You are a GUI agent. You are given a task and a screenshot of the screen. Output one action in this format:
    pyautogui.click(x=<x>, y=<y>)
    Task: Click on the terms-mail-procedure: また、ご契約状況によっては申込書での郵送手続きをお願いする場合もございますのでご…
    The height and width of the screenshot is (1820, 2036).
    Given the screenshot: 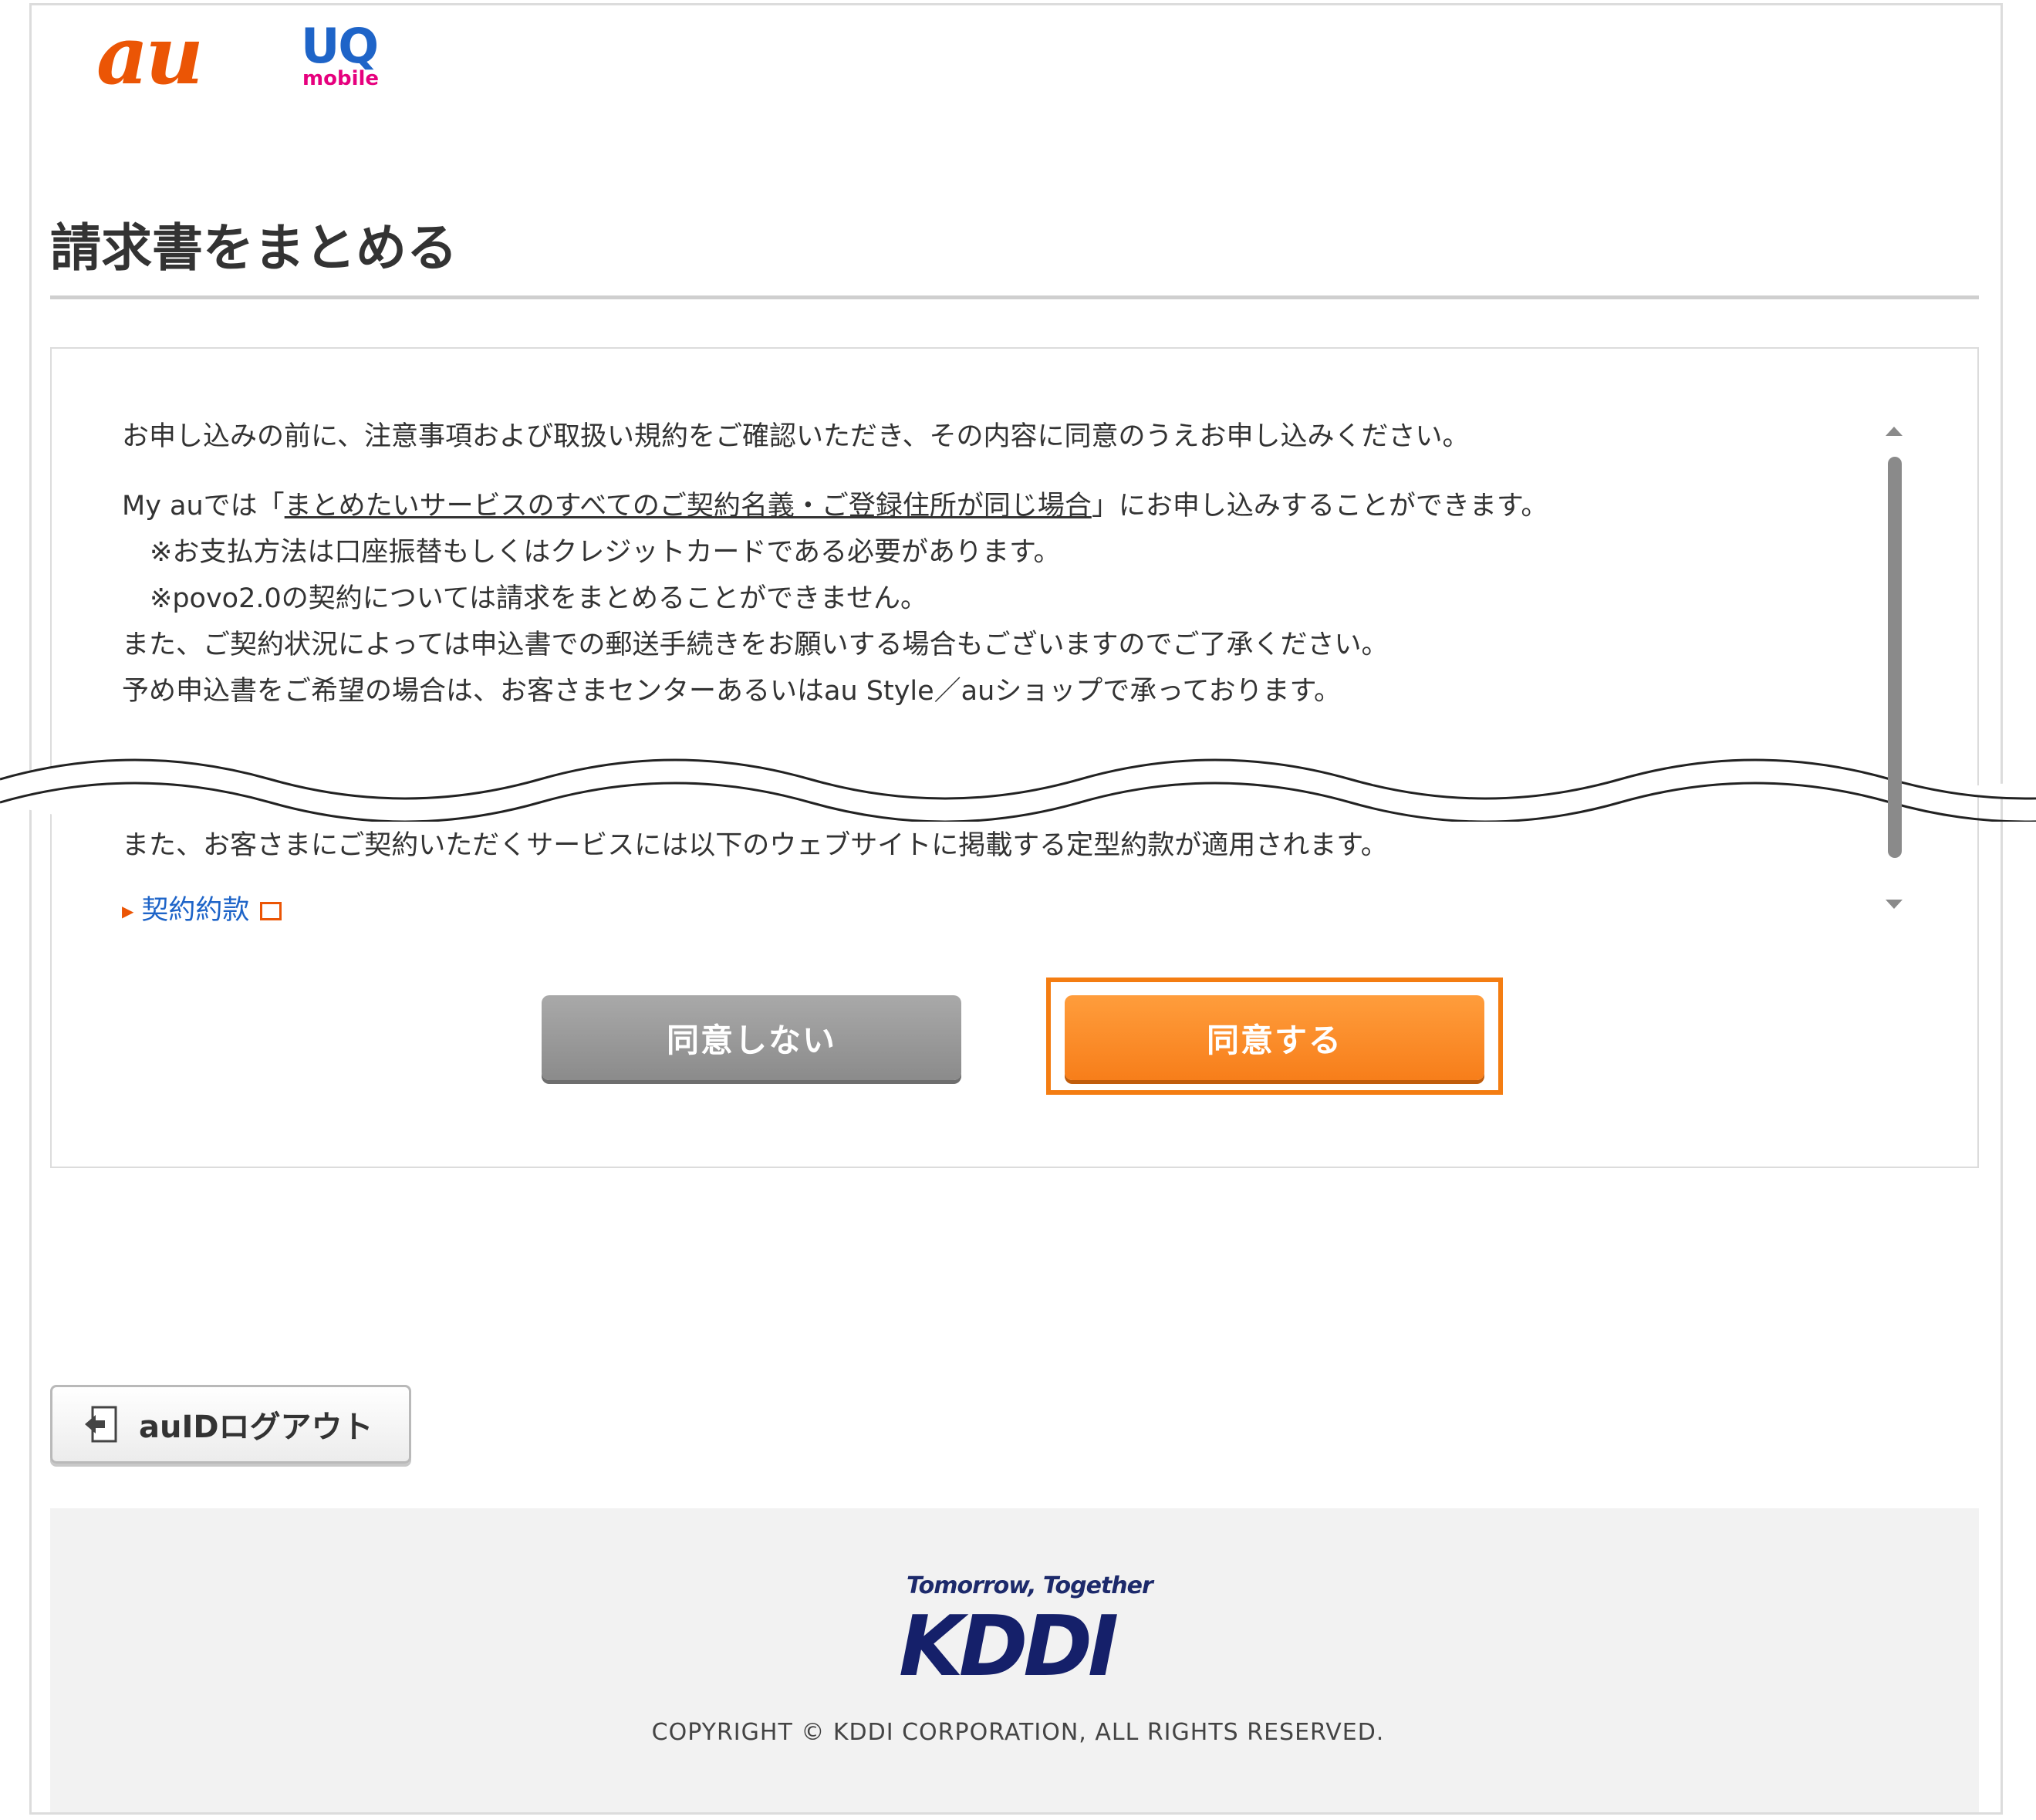 What is the action you would take?
    pyautogui.click(x=755, y=645)
    